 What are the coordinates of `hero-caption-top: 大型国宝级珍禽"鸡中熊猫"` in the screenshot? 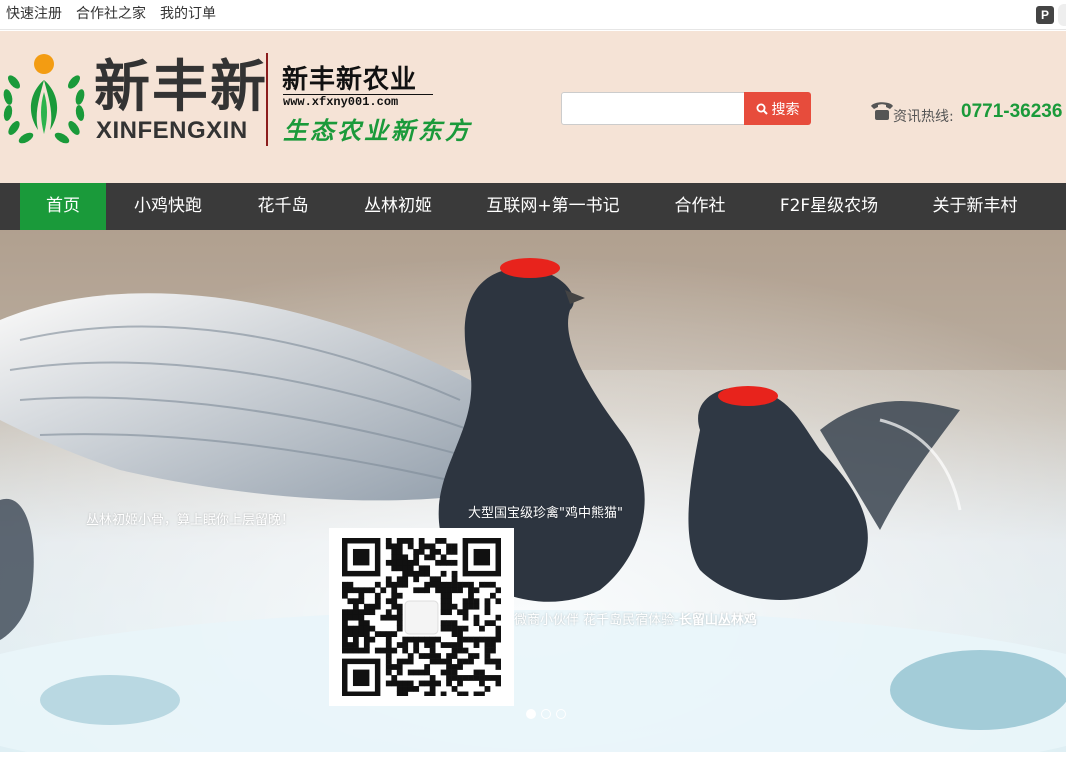 It's located at (545, 513).